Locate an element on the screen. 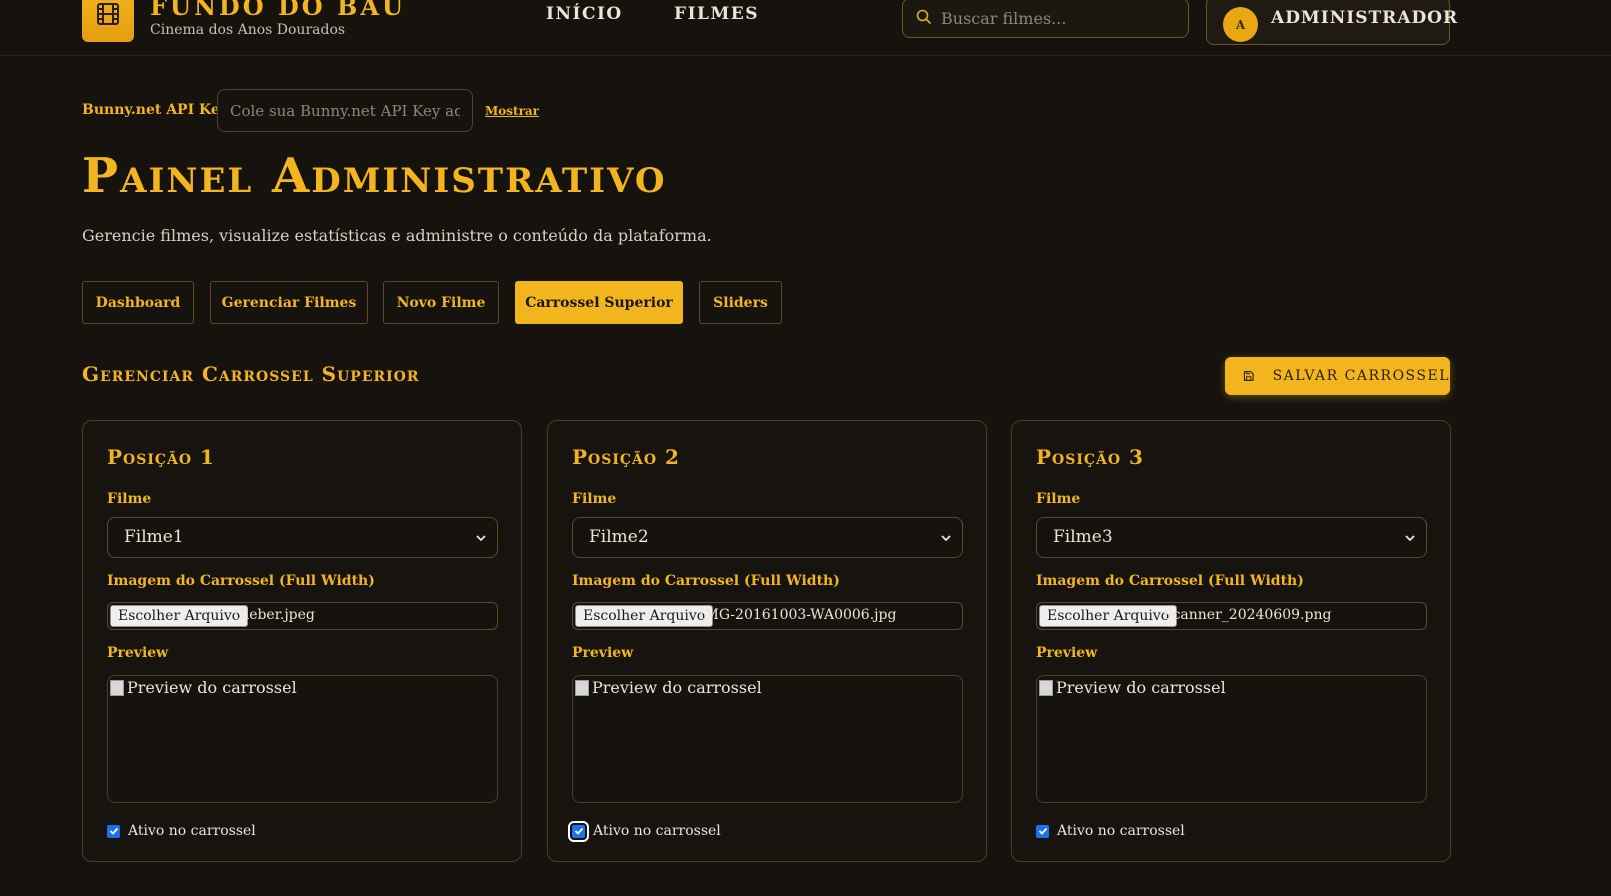 The height and width of the screenshot is (896, 1611). admin-menu-button: A ADMINISTRADOR is located at coordinates (1331, 22).